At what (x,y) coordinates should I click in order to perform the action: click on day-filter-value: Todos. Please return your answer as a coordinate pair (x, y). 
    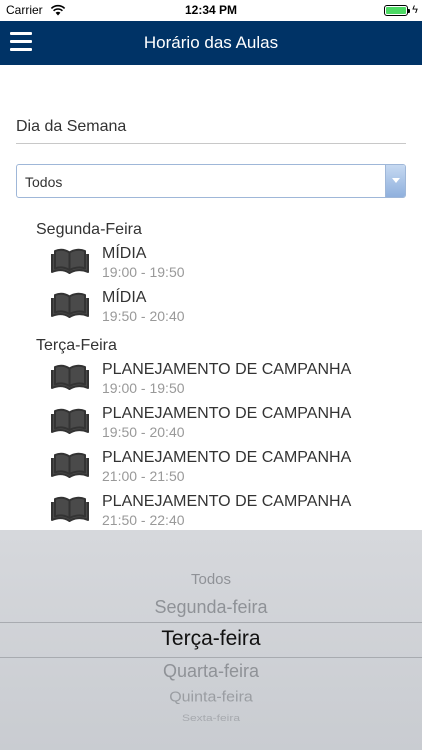
    Looking at the image, I should click on (44, 182).